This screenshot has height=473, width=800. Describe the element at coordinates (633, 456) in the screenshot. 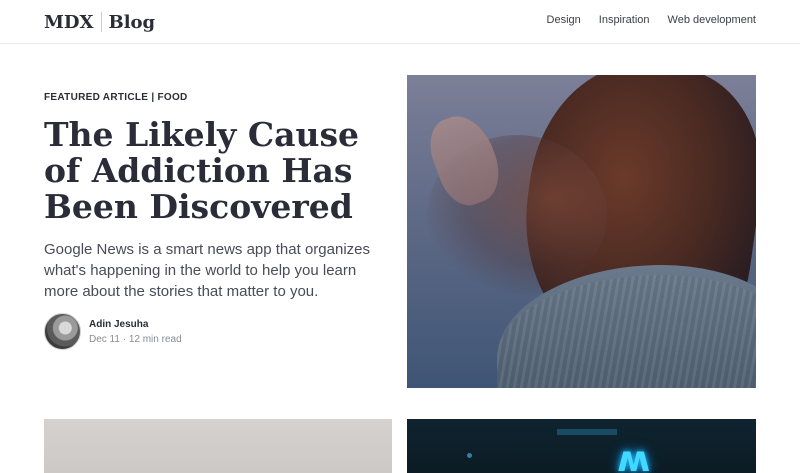

I see `neon-sign-graphic: ʍ` at that location.